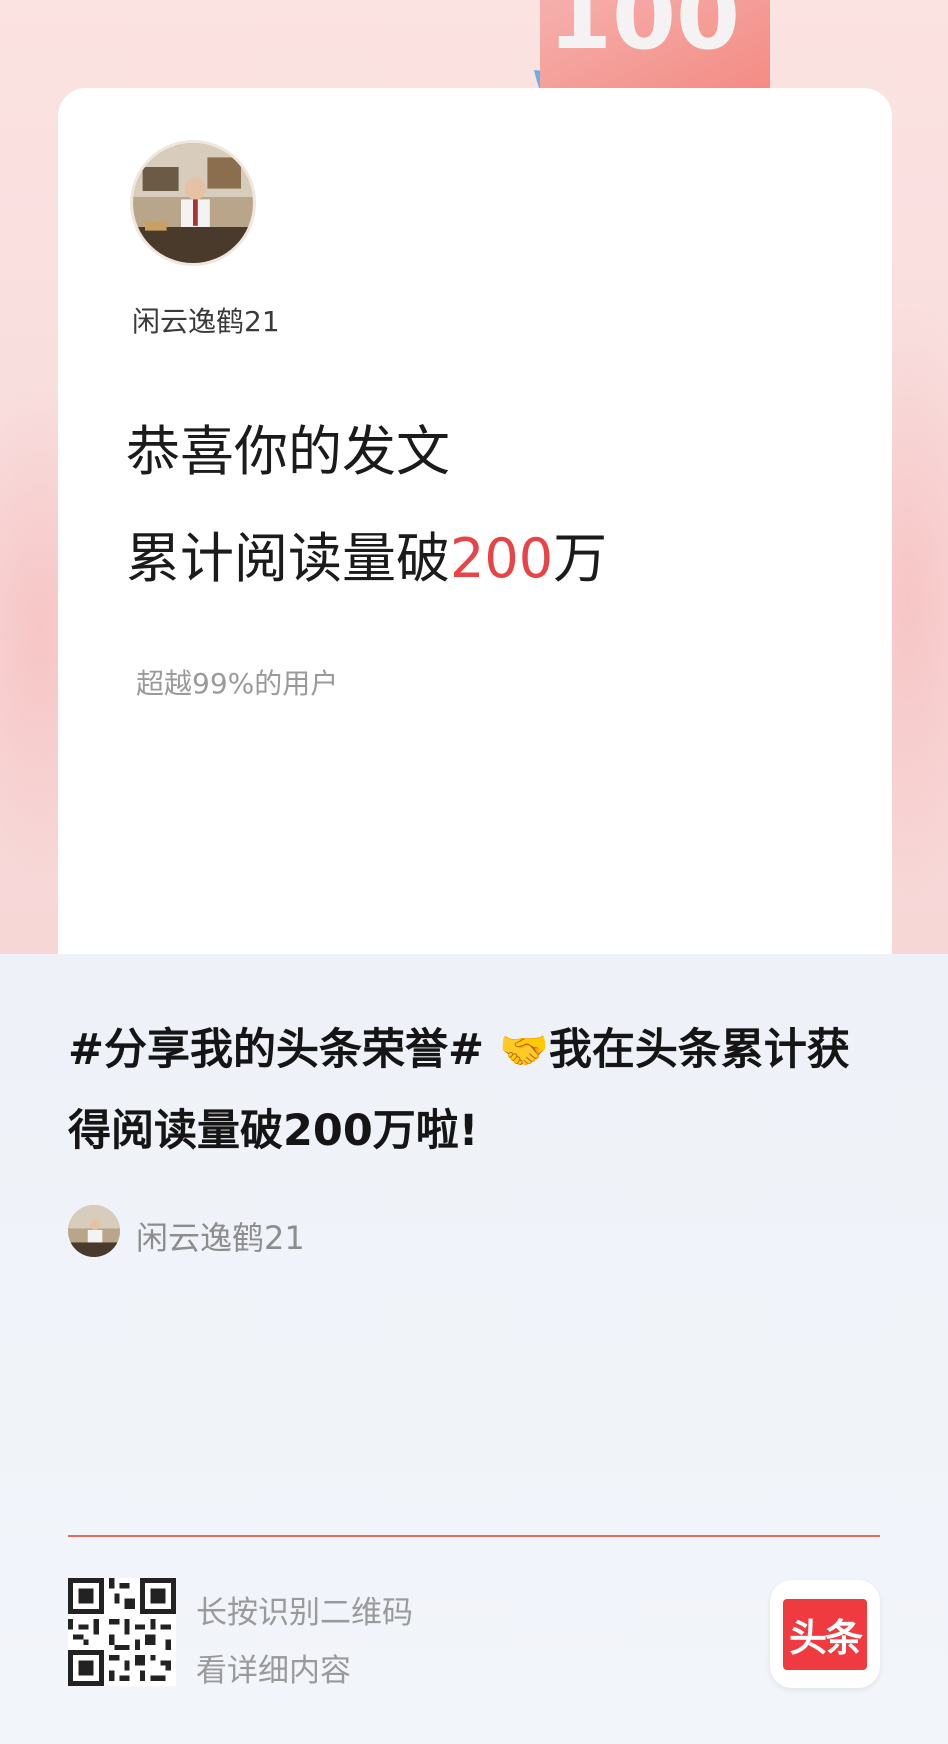 The image size is (948, 1744). I want to click on scan-line2: 看详细内容, so click(273, 1671).